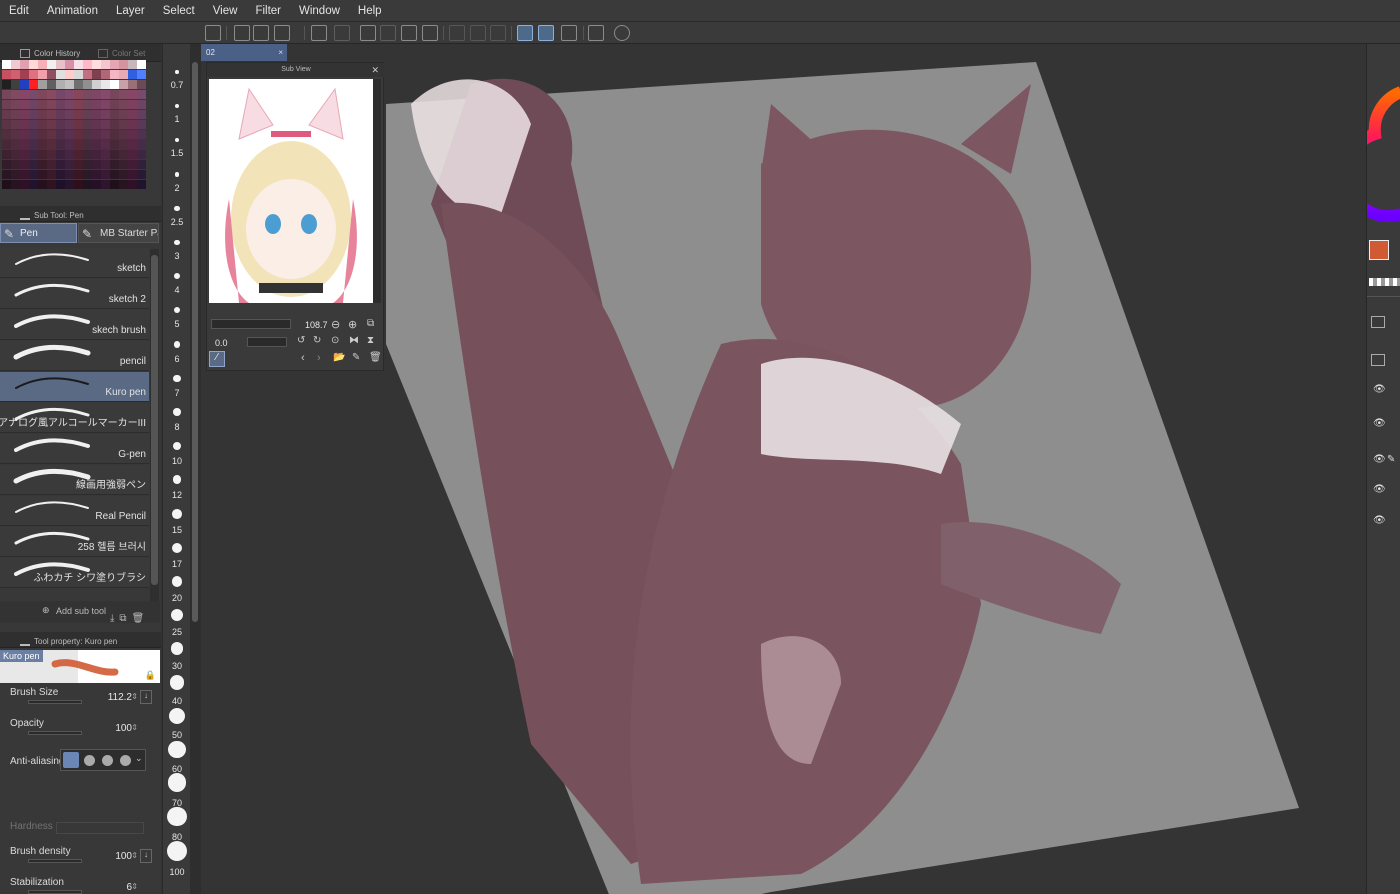 The height and width of the screenshot is (894, 1400). What do you see at coordinates (80, 859) in the screenshot?
I see `prop-brush-density: Brush density 100 ⇕ ↓` at bounding box center [80, 859].